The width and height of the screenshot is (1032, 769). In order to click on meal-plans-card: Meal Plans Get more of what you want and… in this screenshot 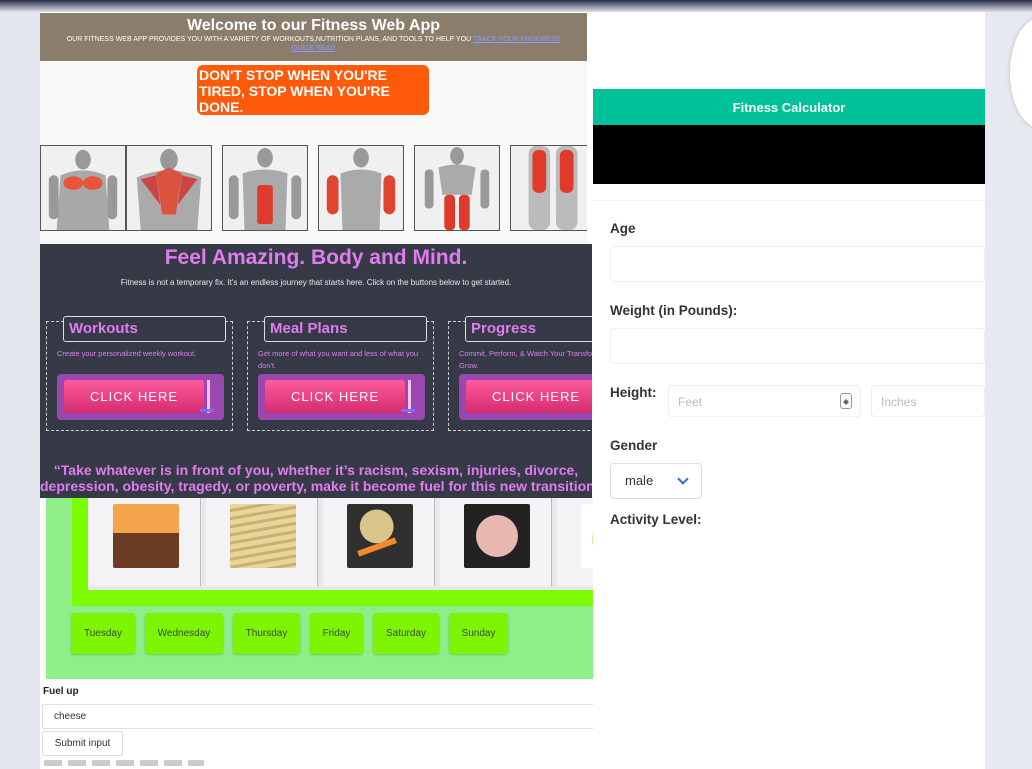, I will do `click(340, 373)`.